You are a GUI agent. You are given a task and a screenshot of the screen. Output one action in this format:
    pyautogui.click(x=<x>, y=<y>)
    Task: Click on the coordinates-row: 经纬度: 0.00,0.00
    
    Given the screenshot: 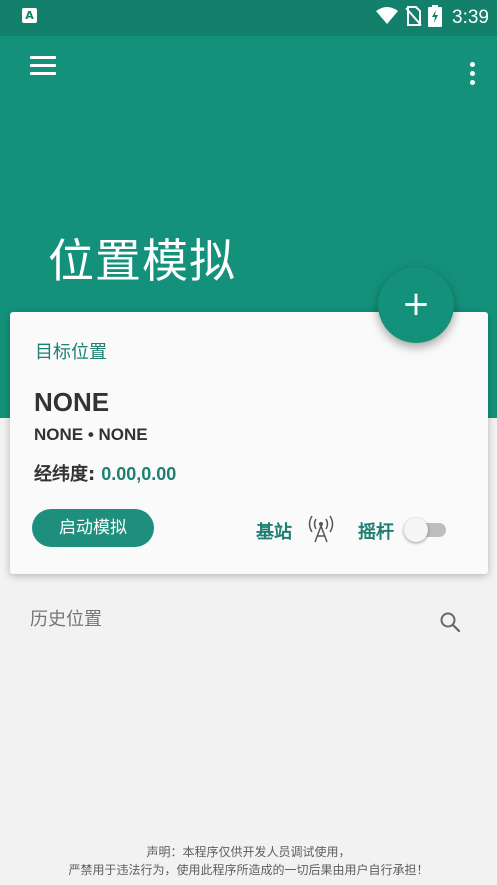 What is the action you would take?
    pyautogui.click(x=105, y=473)
    